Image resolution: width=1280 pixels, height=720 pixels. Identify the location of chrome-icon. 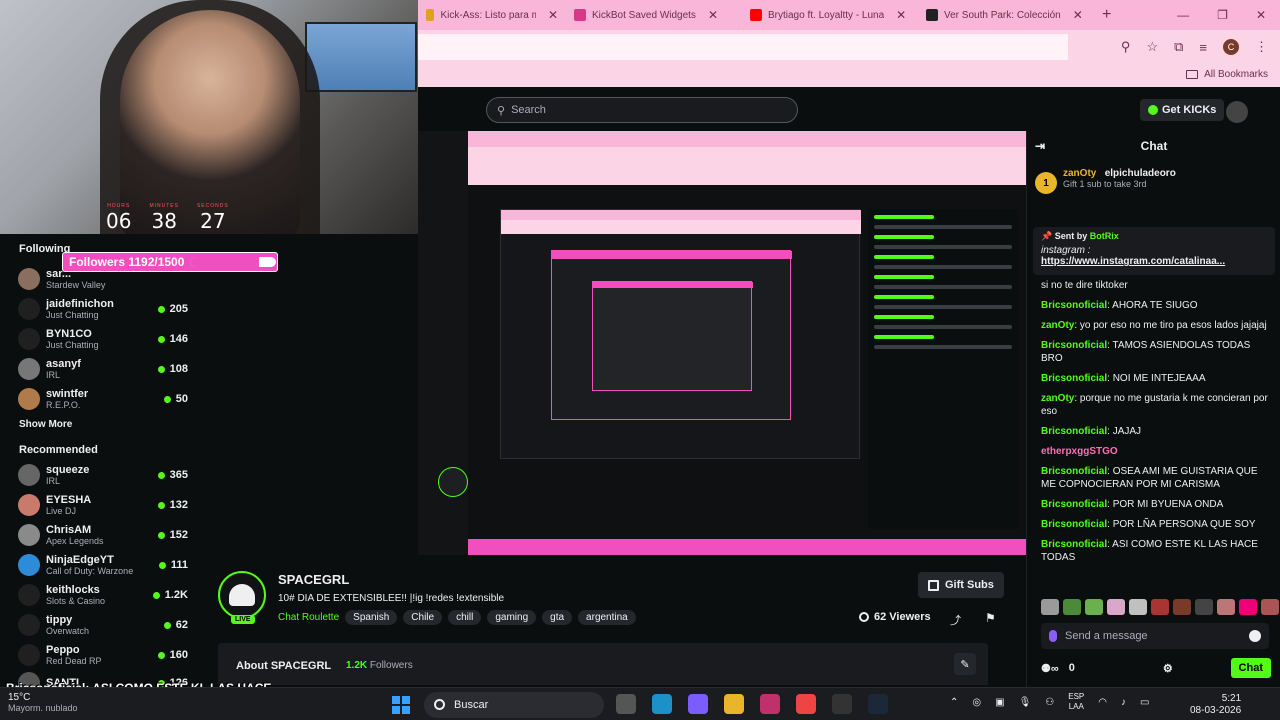
(806, 704).